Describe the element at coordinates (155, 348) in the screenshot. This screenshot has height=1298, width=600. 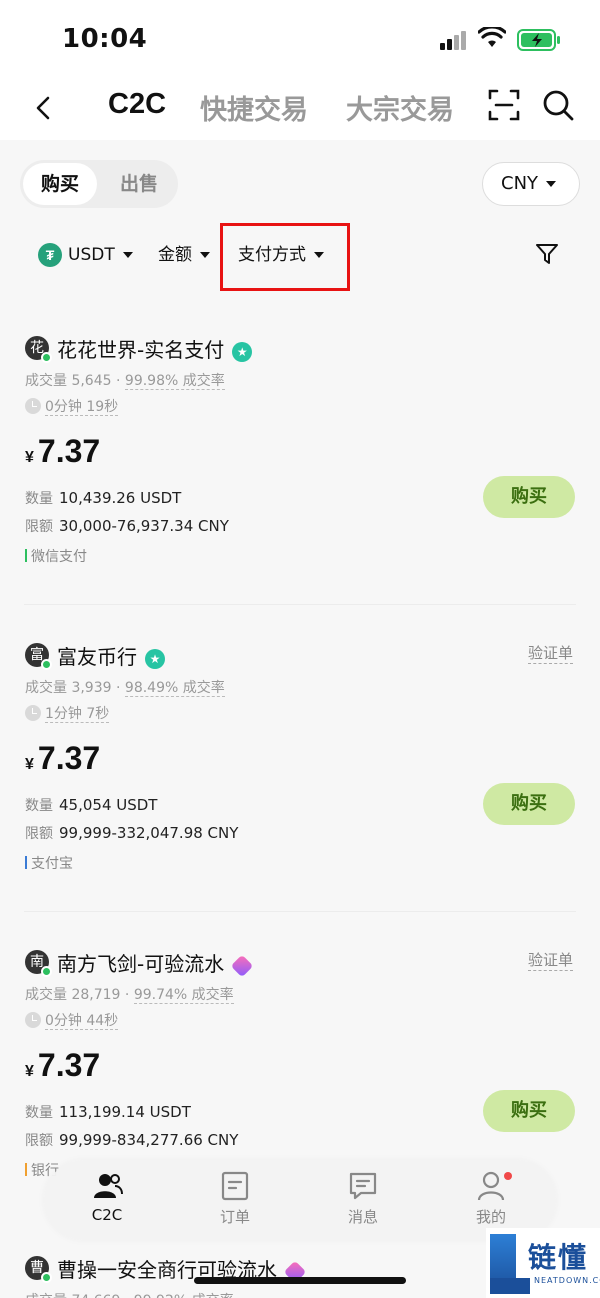
I see `merchant-name: 花花世界-实名支付` at that location.